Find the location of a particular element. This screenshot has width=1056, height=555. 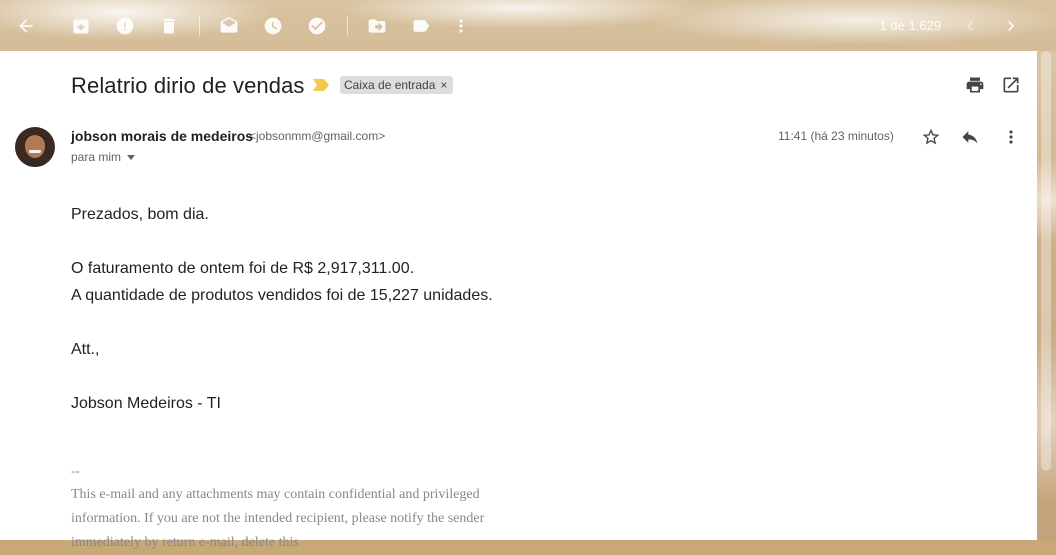

body-greeting: Prezados, bom dia. is located at coordinates (140, 214).